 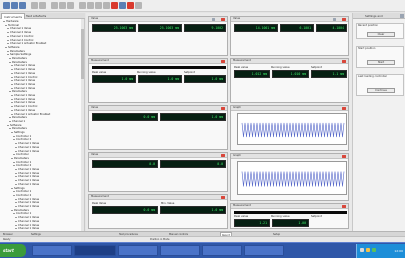 What do you see at coordinates (98, 5) in the screenshot?
I see `grid-icon` at bounding box center [98, 5].